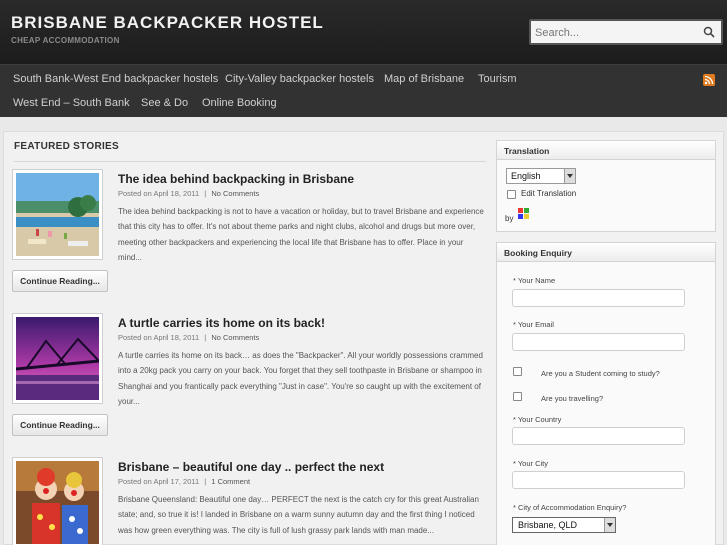 The image size is (727, 545). Describe the element at coordinates (548, 525) in the screenshot. I see `accommodation-city-value: Brisbane, QLD` at that location.